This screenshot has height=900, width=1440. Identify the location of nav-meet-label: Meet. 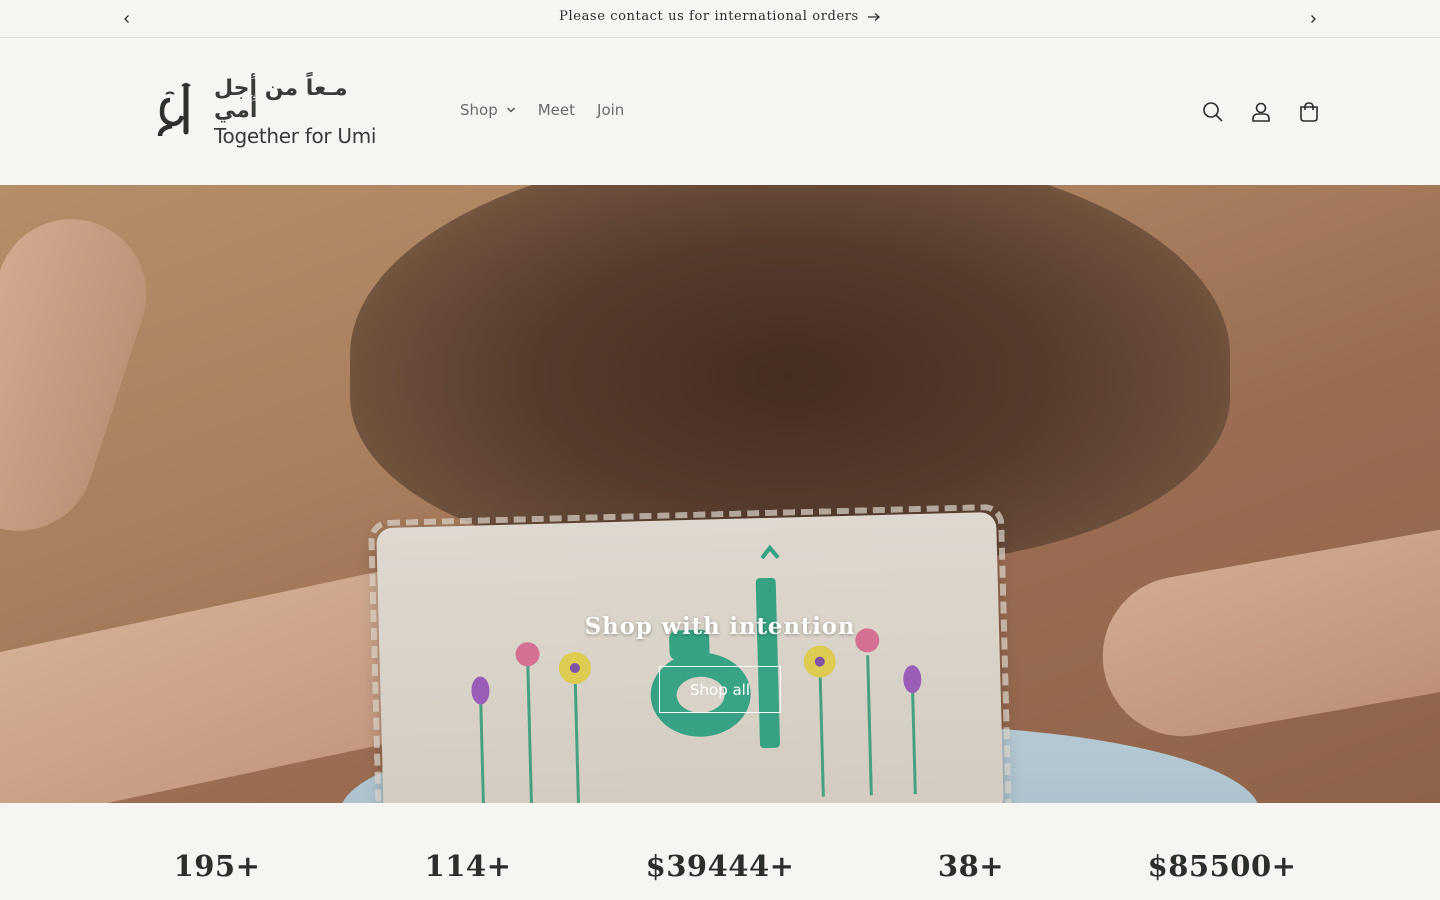
(556, 110).